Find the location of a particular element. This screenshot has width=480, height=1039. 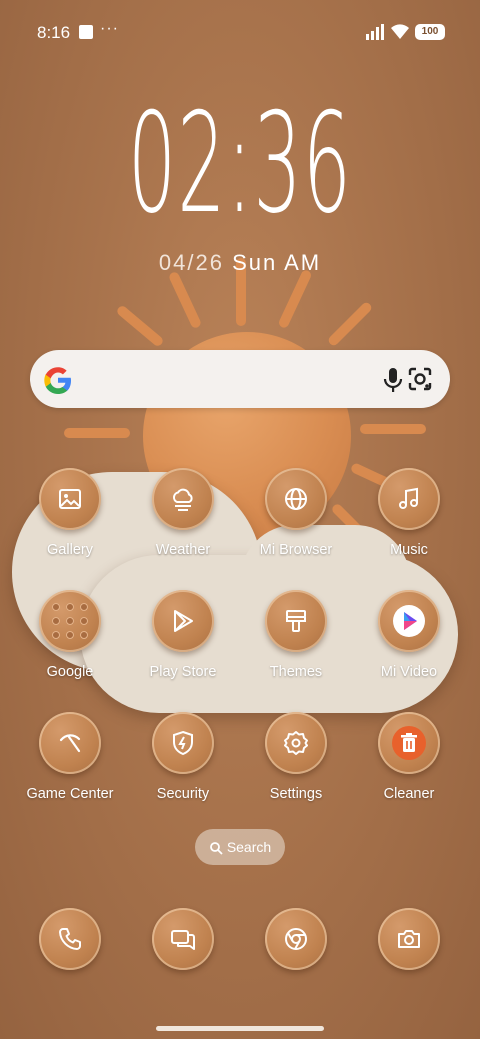

app-search-button: Search is located at coordinates (240, 847).